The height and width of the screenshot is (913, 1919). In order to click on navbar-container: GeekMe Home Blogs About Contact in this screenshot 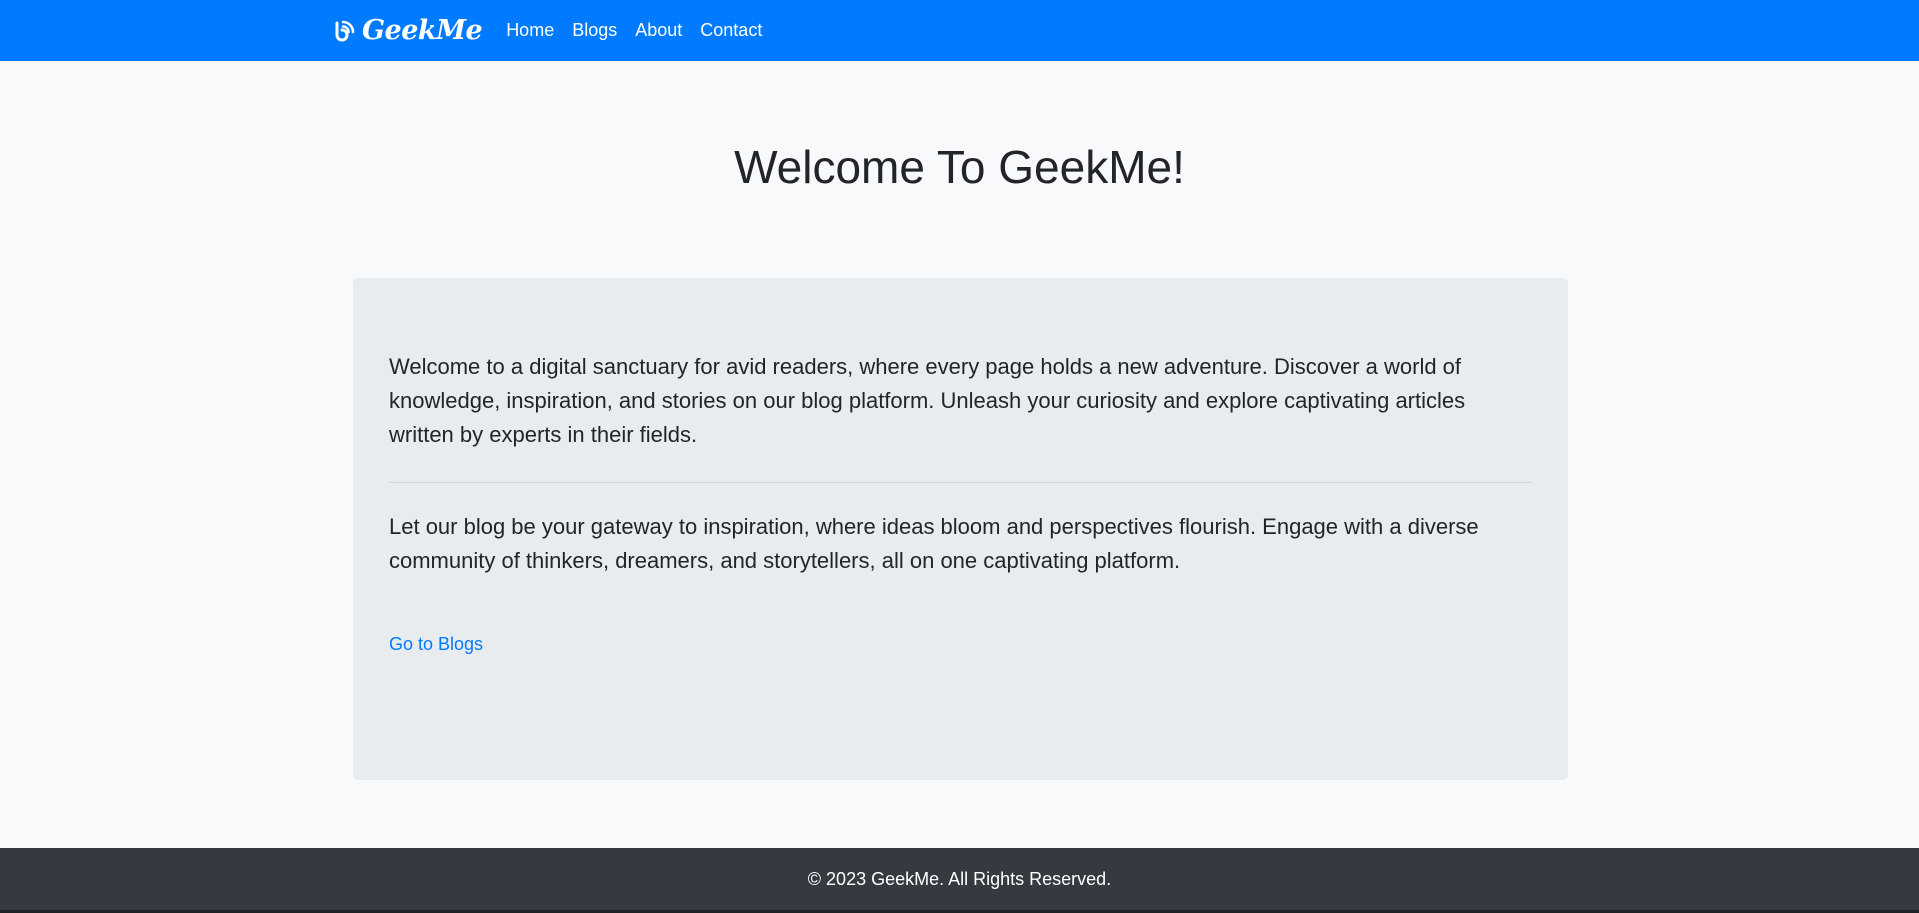, I will do `click(557, 30)`.